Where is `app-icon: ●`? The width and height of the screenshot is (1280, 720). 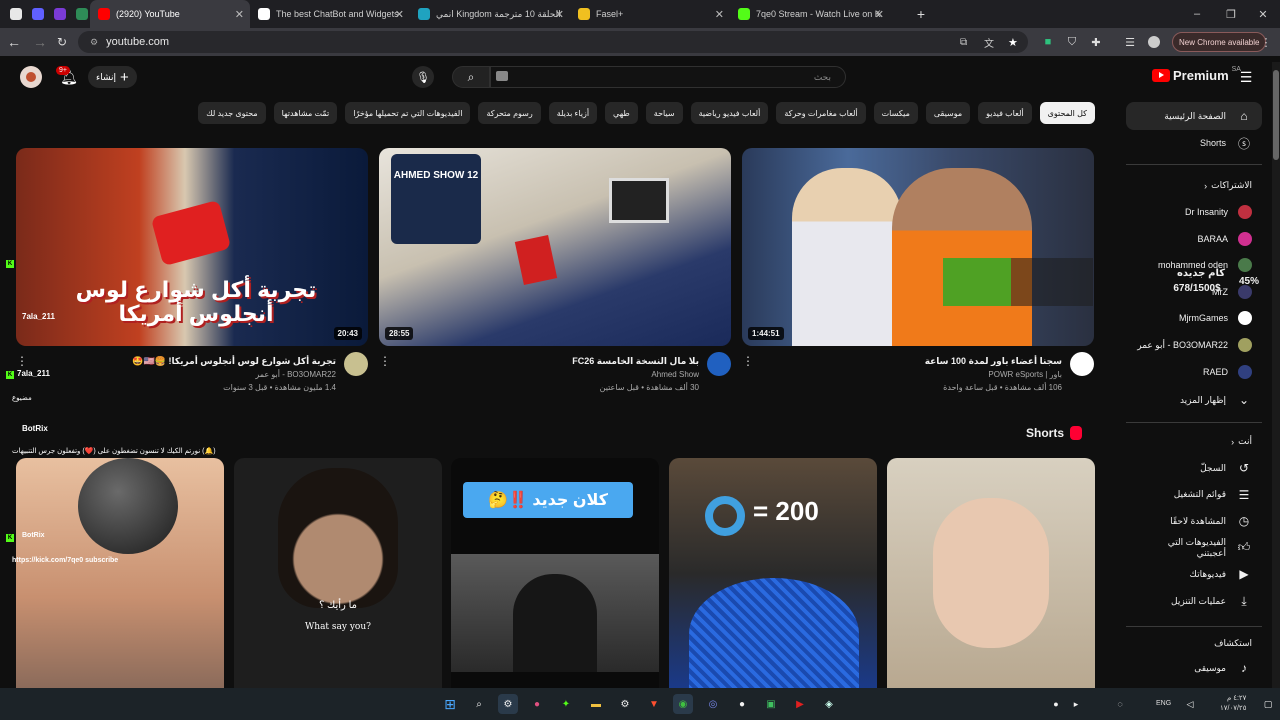
app-icon: ● is located at coordinates (537, 704).